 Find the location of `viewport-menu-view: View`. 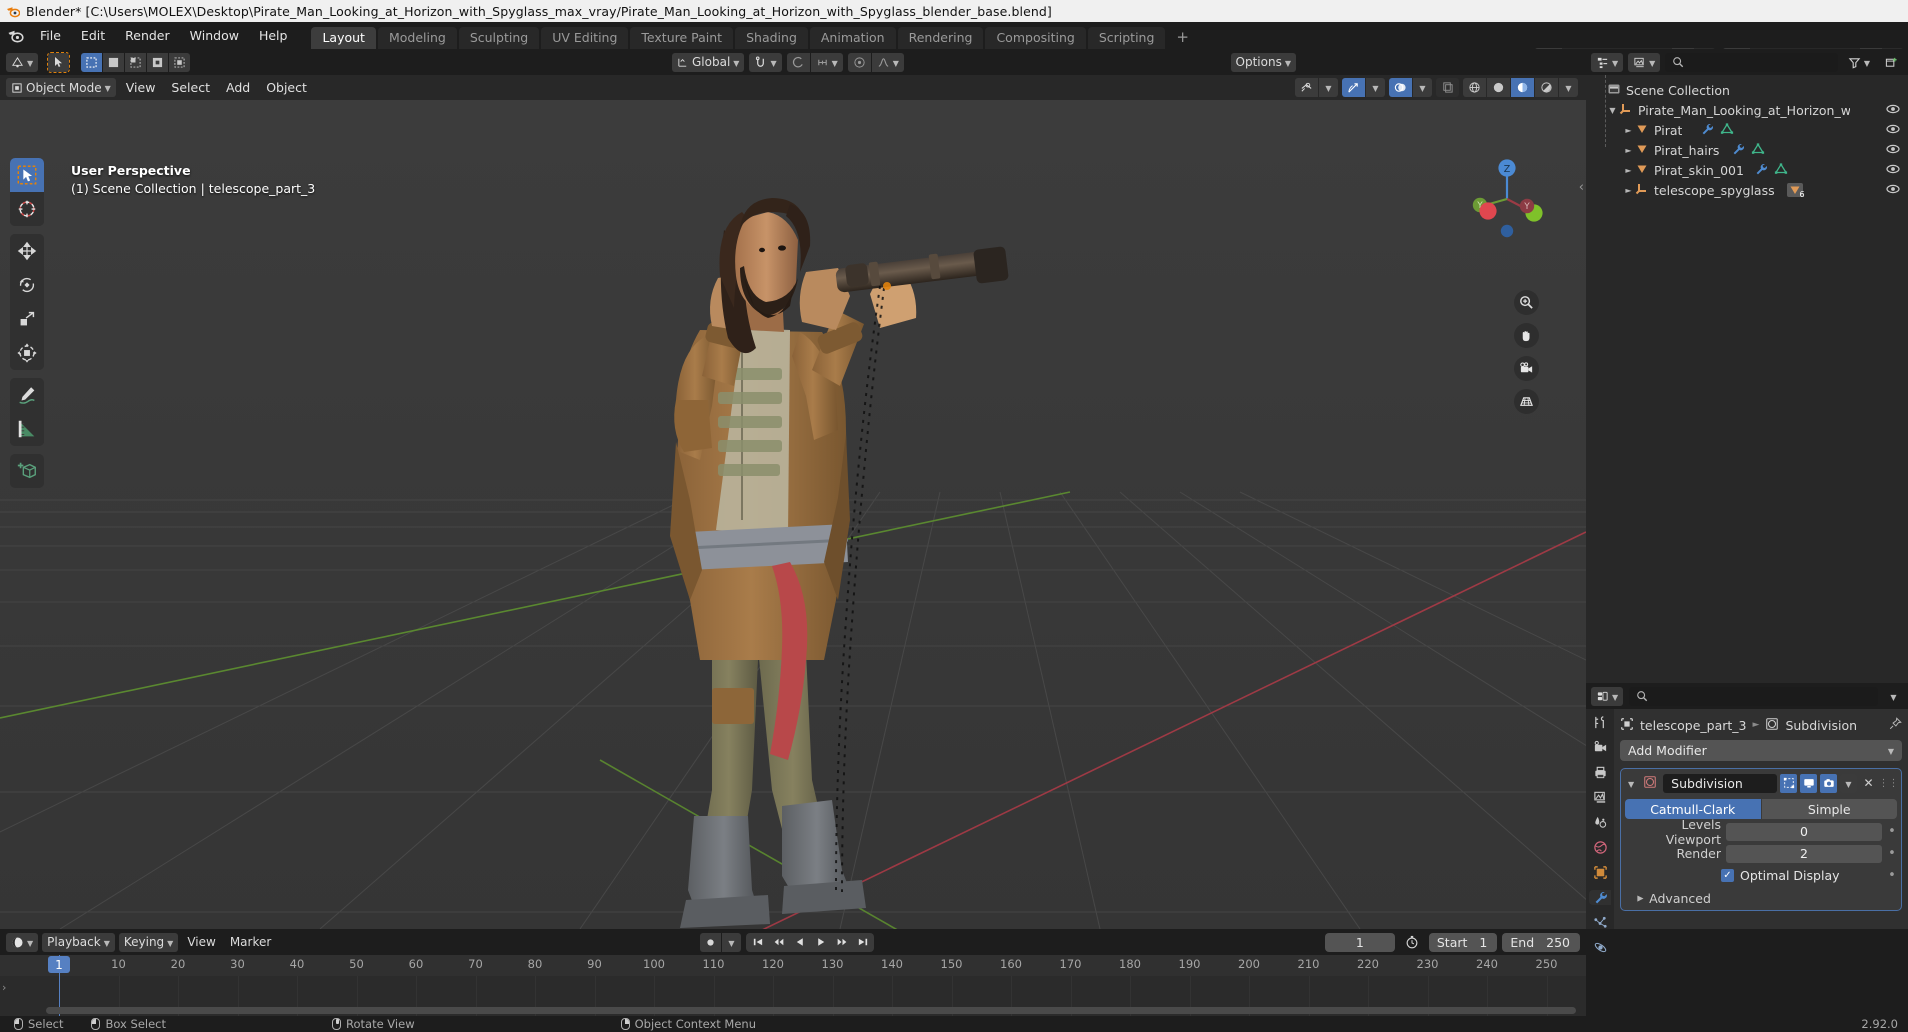

viewport-menu-view: View is located at coordinates (141, 87).